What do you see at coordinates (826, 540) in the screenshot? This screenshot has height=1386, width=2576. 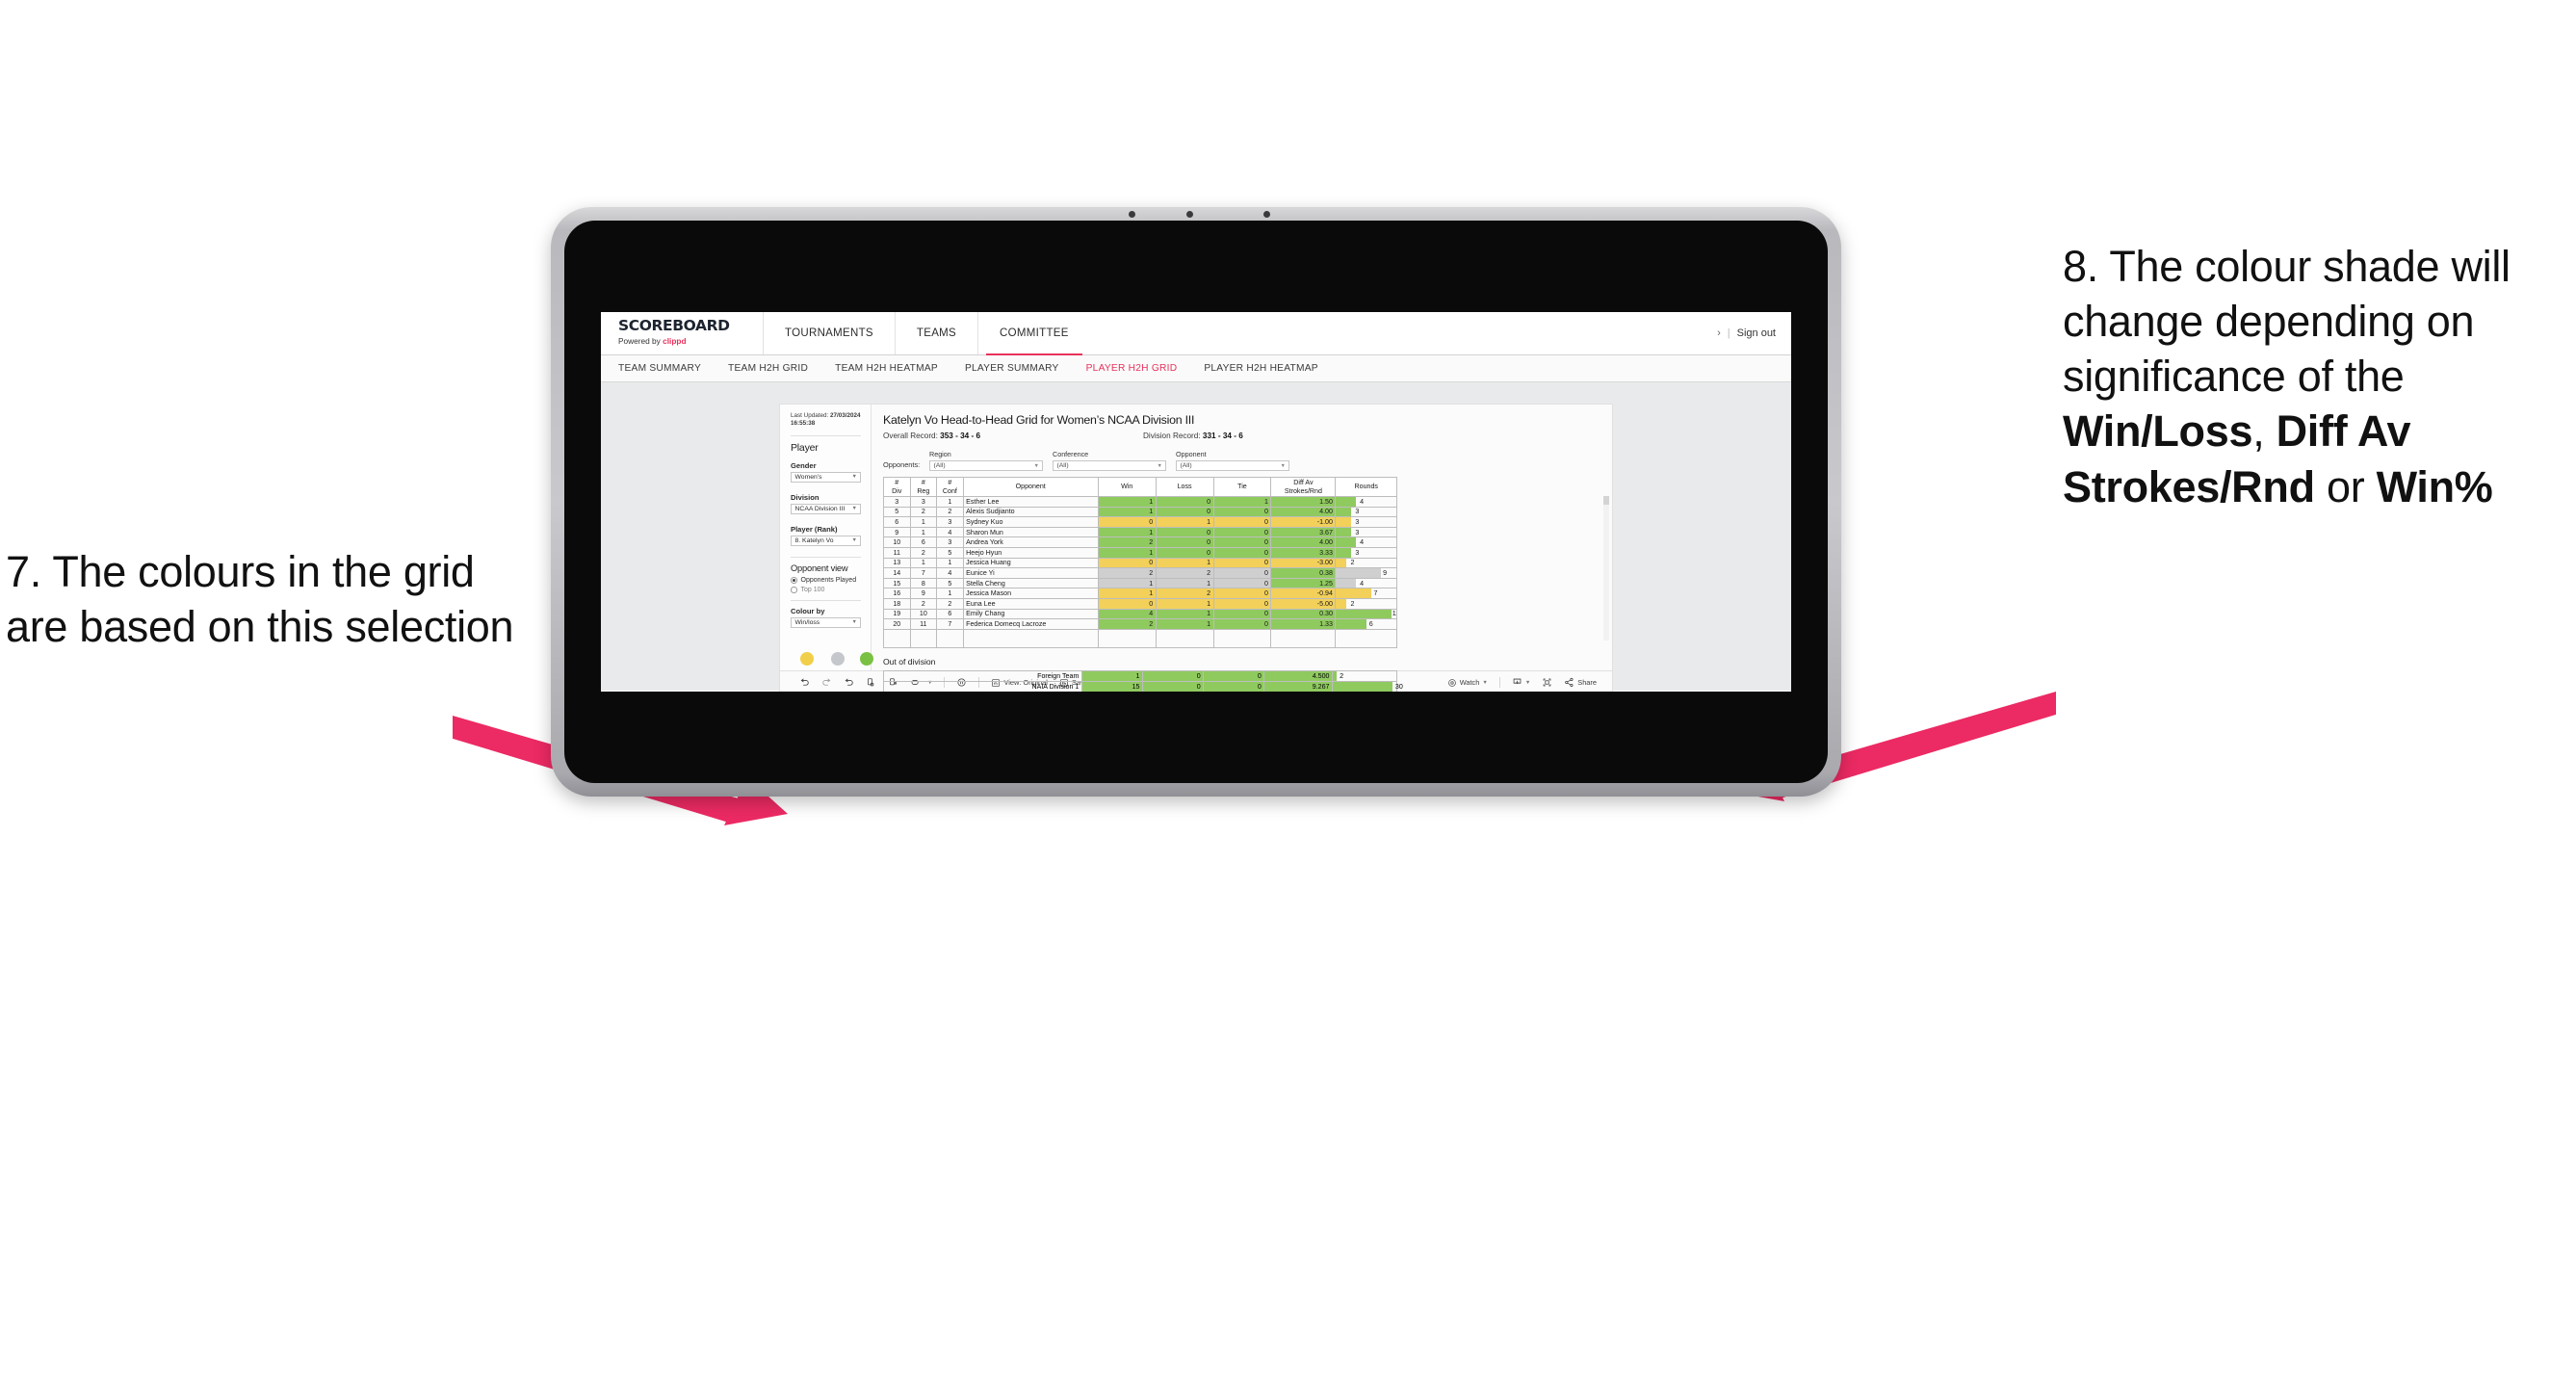 I see `player-rank-select: 8. Katelyn Vo ▼` at bounding box center [826, 540].